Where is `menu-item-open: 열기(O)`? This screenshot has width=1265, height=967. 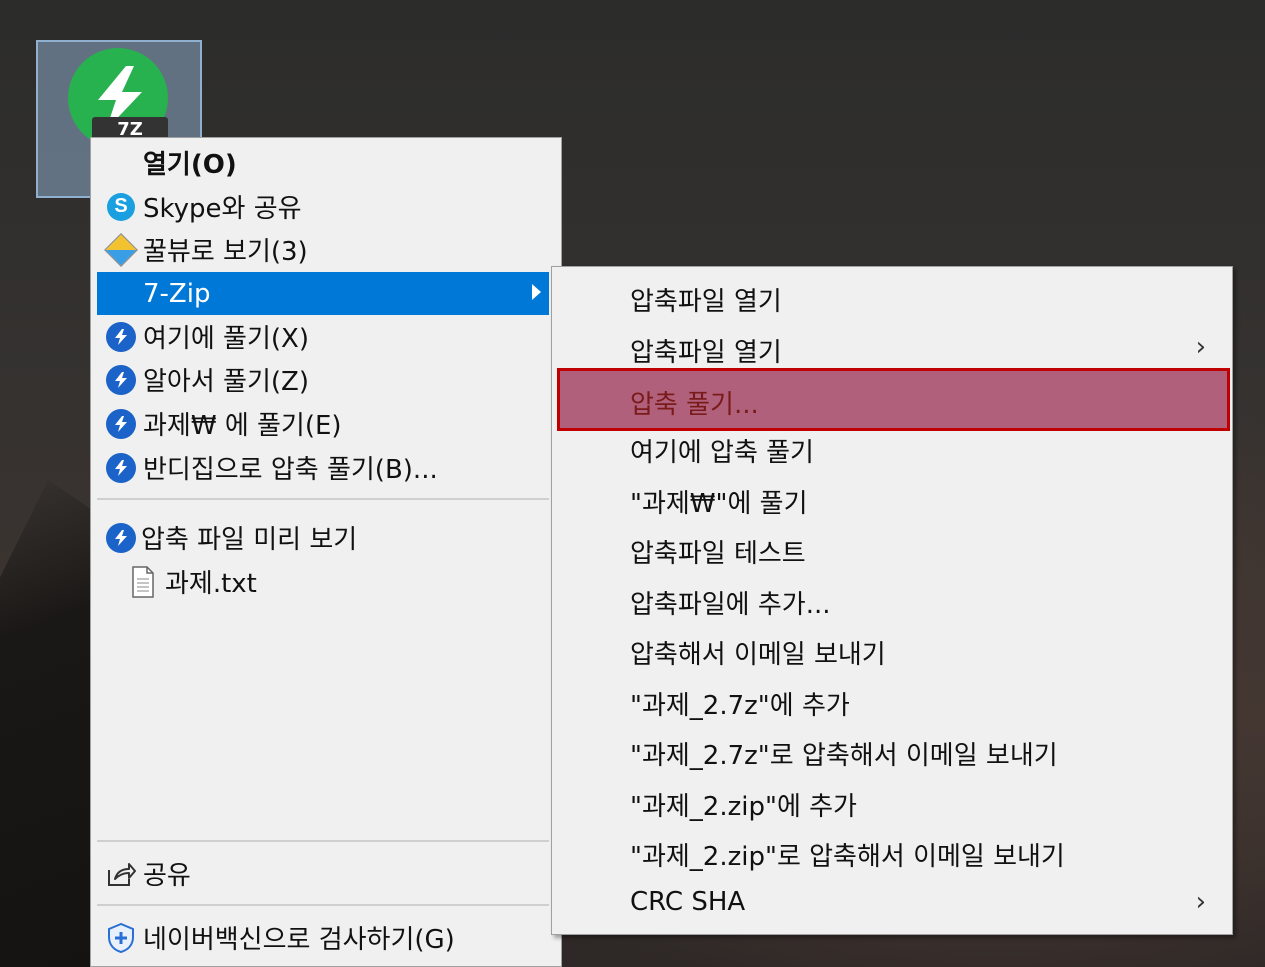
menu-item-open: 열기(O) is located at coordinates (323, 162).